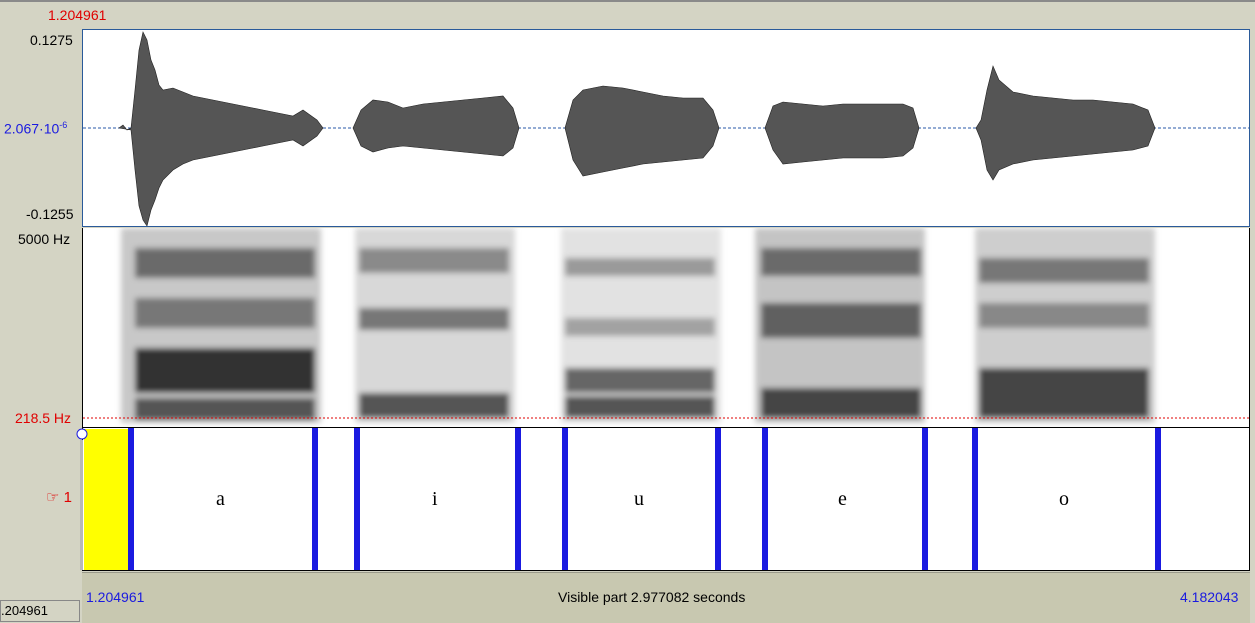  I want to click on spectrogram-min-label: 218.5 Hz, so click(43, 418).